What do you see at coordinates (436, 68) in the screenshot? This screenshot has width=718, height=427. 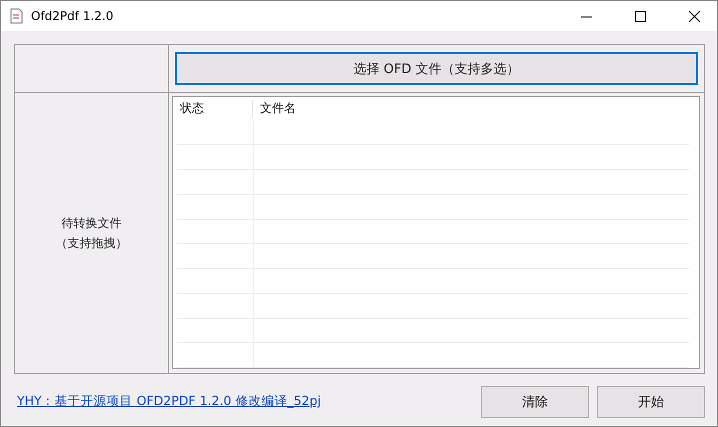 I see `select-files-button: 选择 OFD 文件（支持多选）` at bounding box center [436, 68].